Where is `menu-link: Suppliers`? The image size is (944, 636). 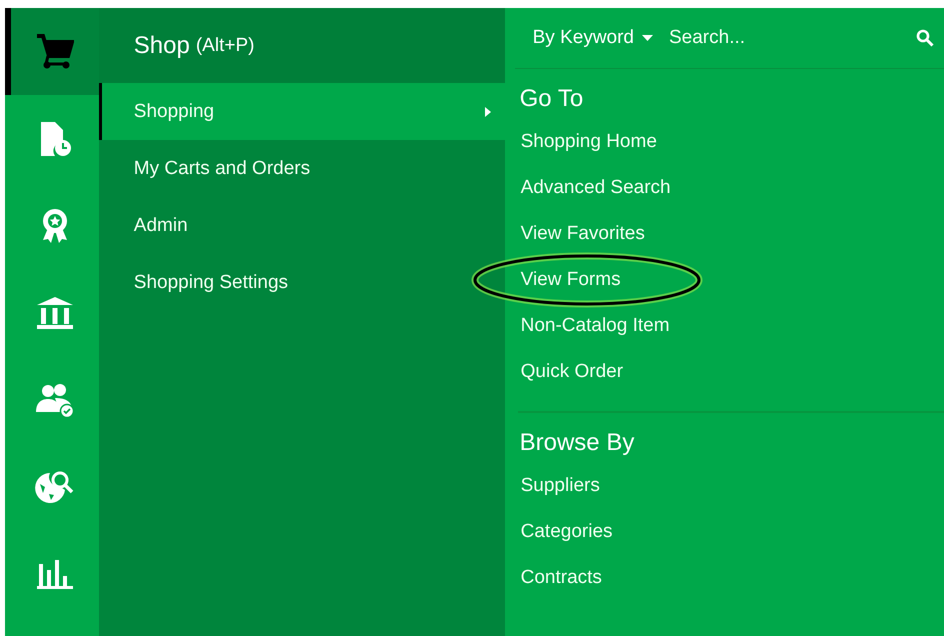
menu-link: Suppliers is located at coordinates (560, 486).